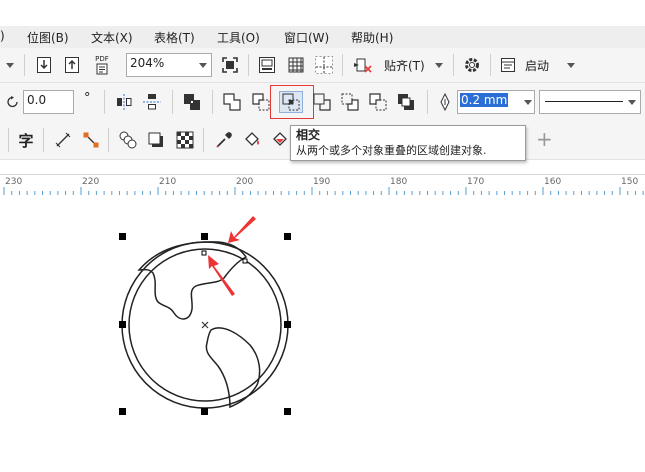 Image resolution: width=645 pixels, height=472 pixels. Describe the element at coordinates (147, 63) in the screenshot. I see `zoom-level-value: 204%` at that location.